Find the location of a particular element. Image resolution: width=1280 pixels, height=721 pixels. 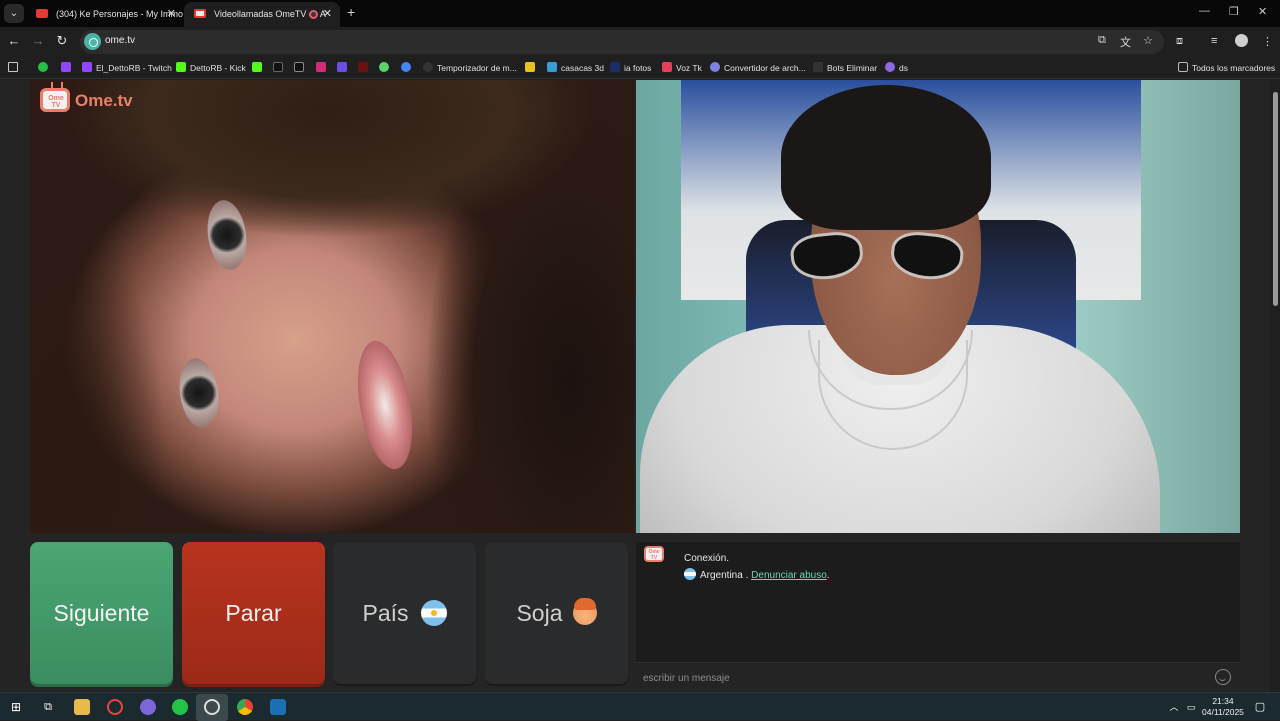

window-close-icon: ✕ is located at coordinates (1262, 11).